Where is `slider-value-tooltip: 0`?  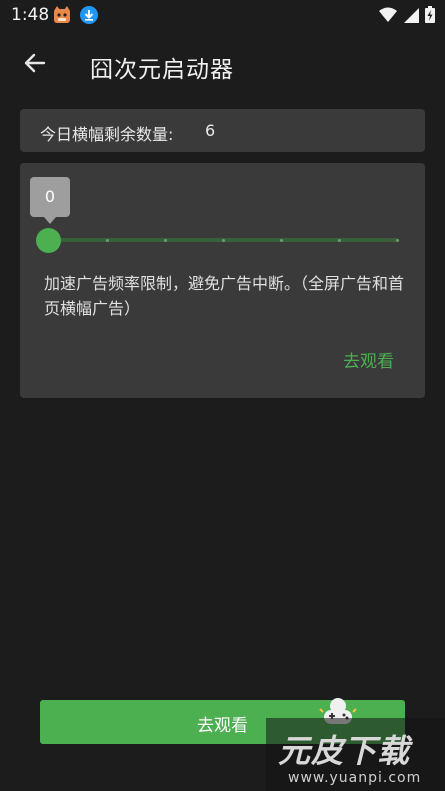
slider-value-tooltip: 0 is located at coordinates (50, 200).